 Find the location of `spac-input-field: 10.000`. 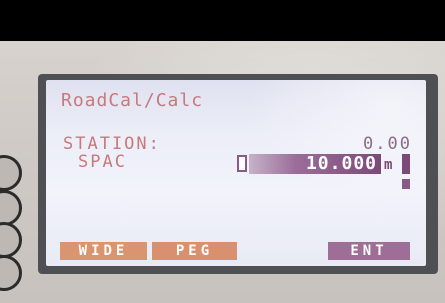

spac-input-field: 10.000 is located at coordinates (315, 164).